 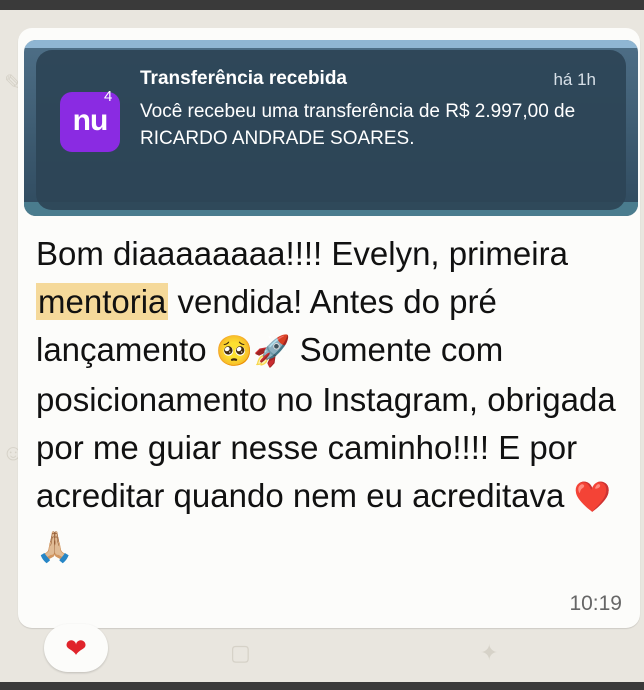 What do you see at coordinates (322, 686) in the screenshot?
I see `bottom-edge` at bounding box center [322, 686].